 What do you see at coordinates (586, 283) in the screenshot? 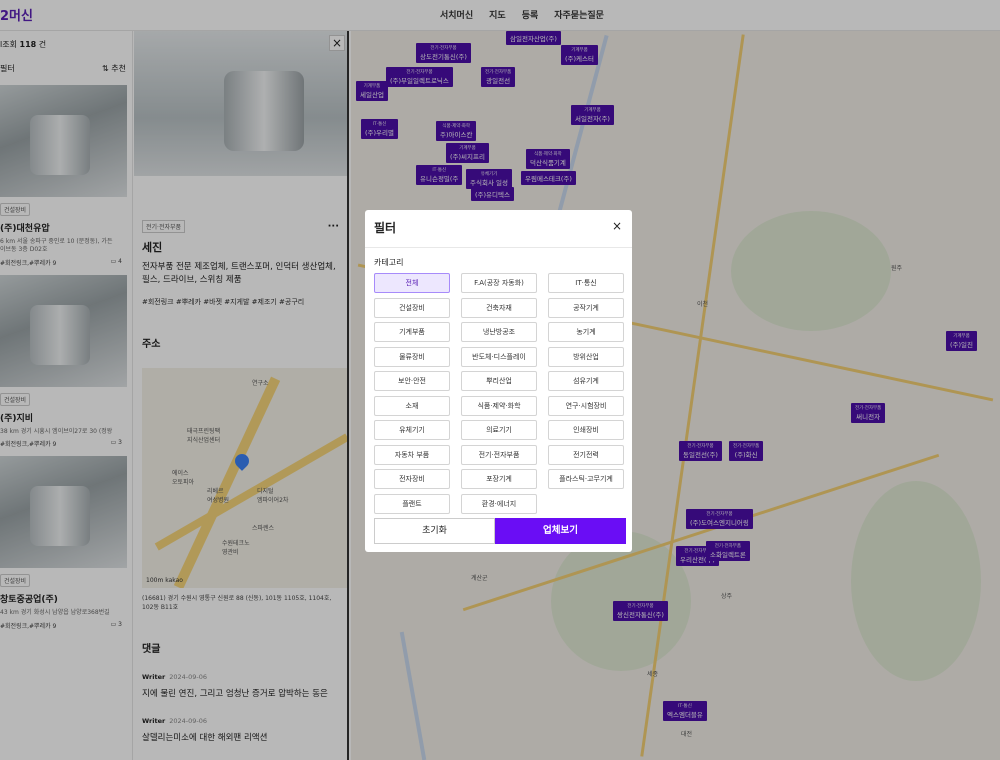
I see `category-chip: IT·통신` at bounding box center [586, 283].